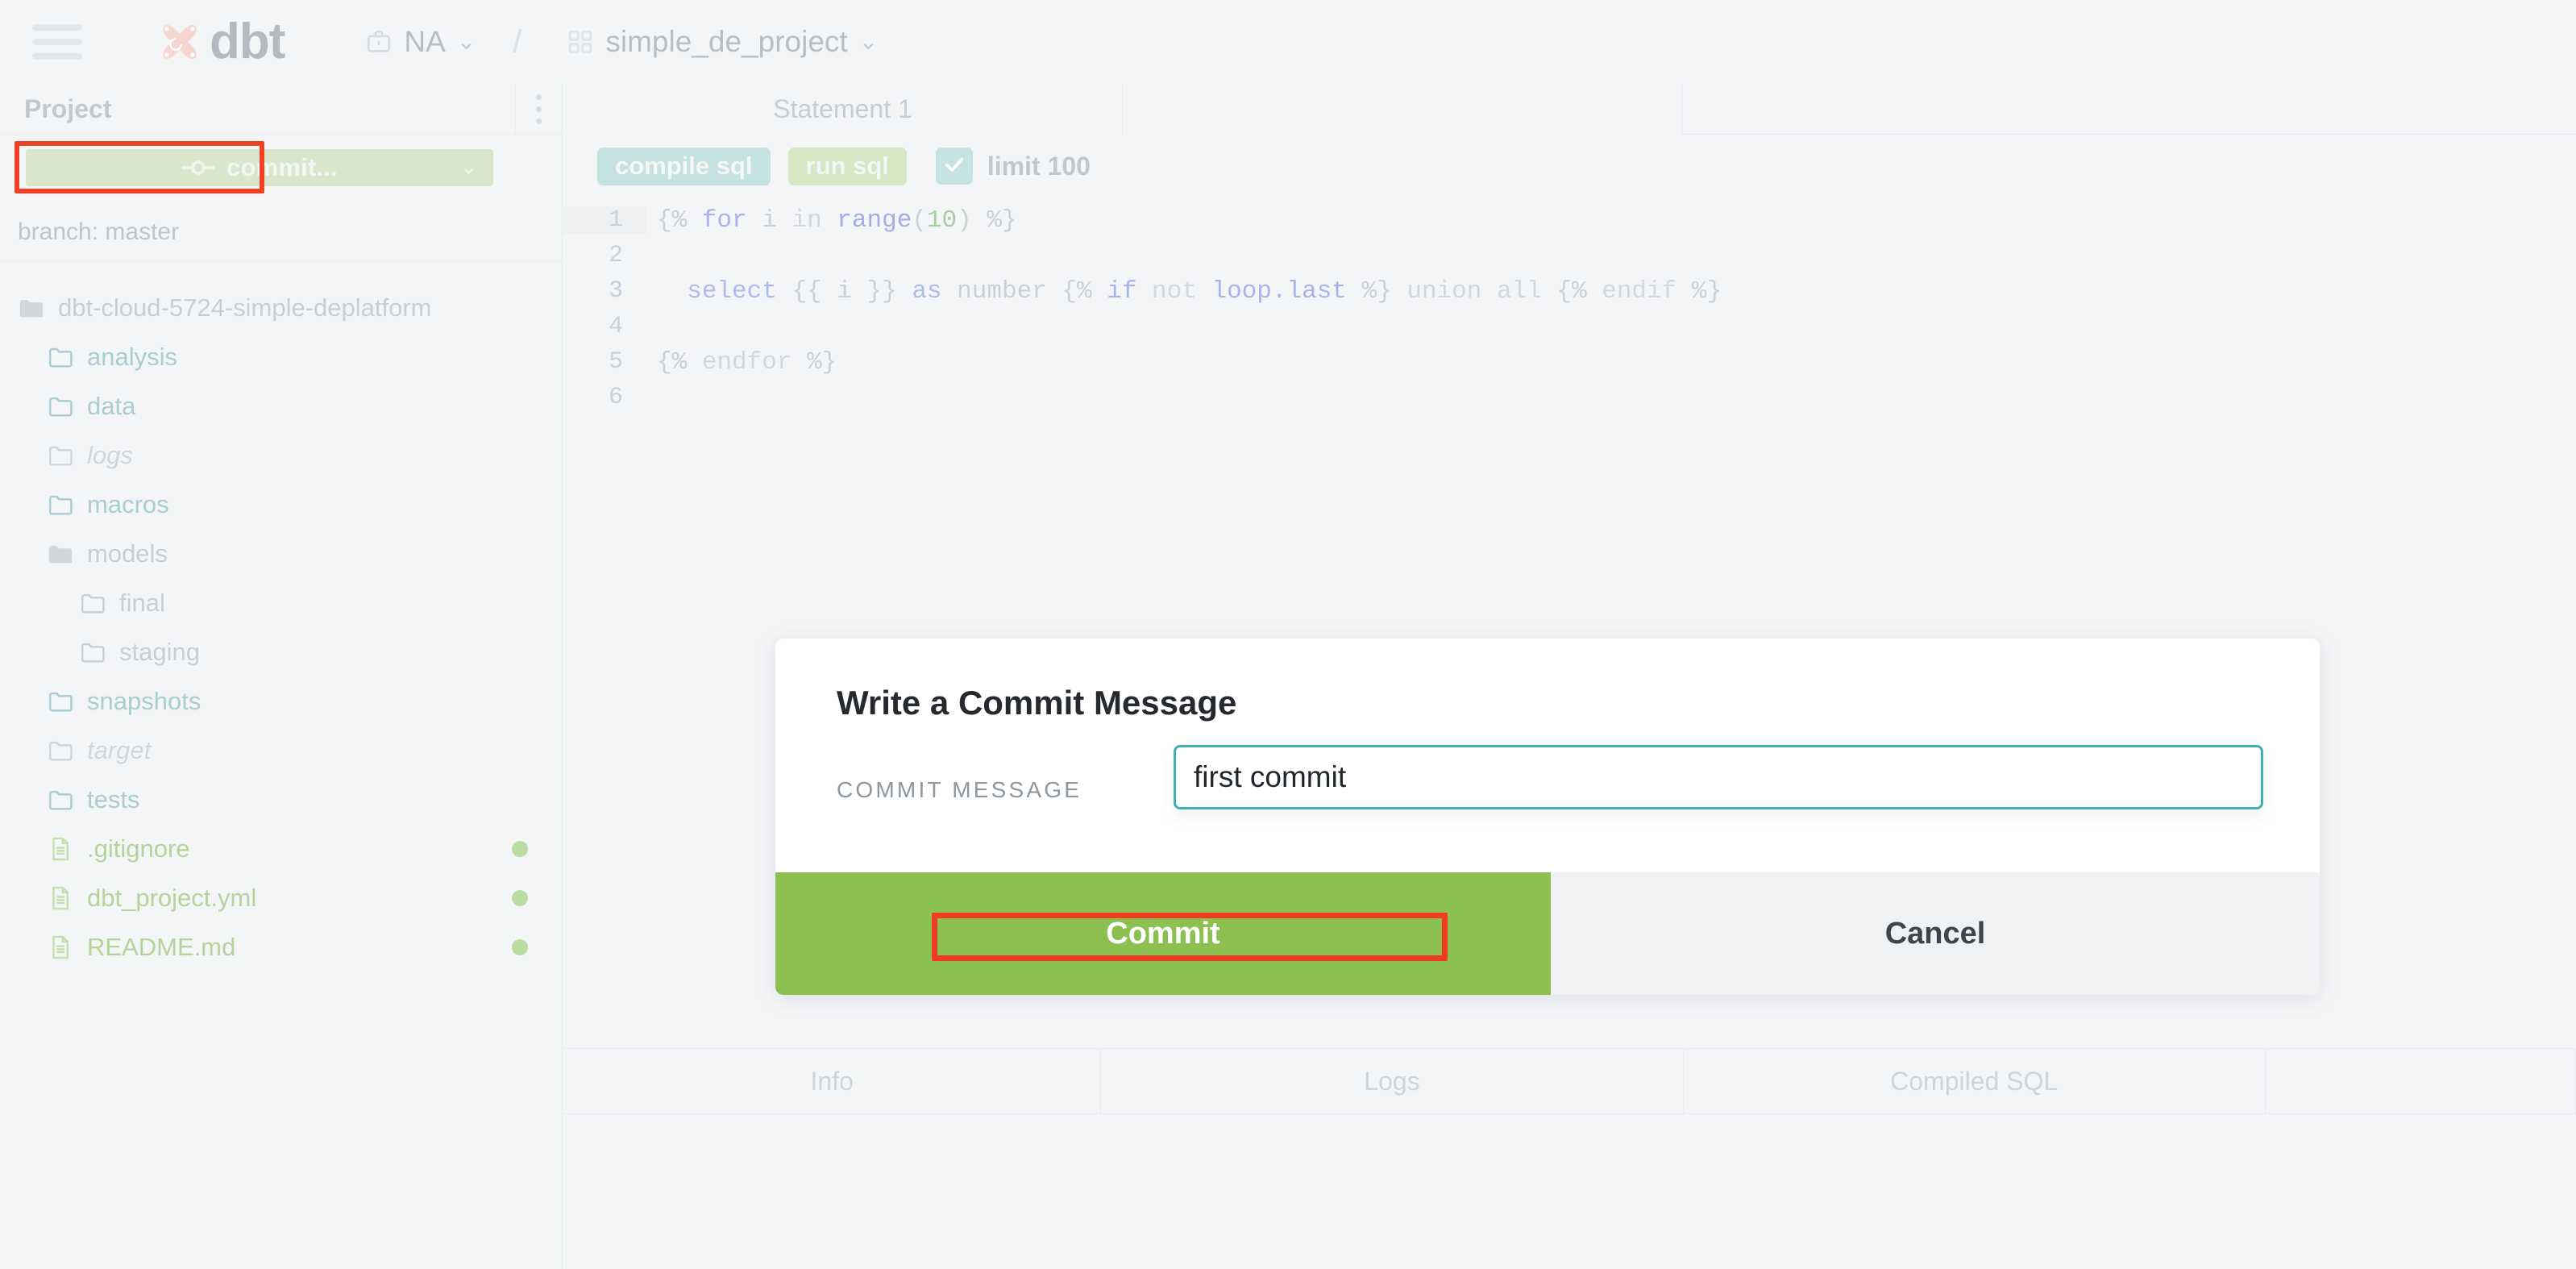 The width and height of the screenshot is (2576, 1269). I want to click on tree-item-label: macros, so click(128, 503).